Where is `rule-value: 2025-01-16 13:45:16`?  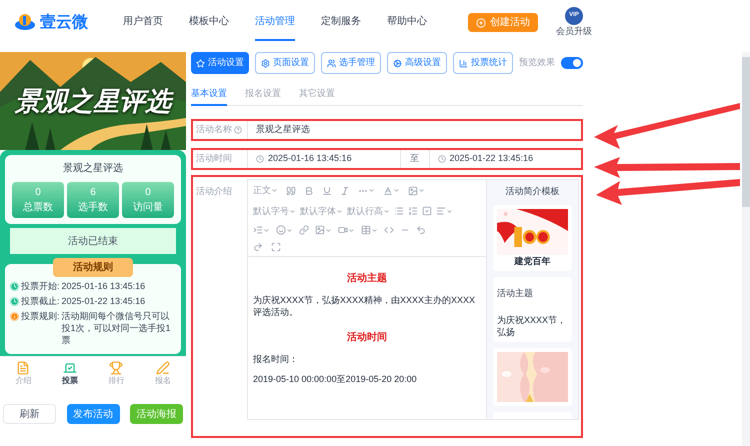 rule-value: 2025-01-16 13:45:16 is located at coordinates (104, 286).